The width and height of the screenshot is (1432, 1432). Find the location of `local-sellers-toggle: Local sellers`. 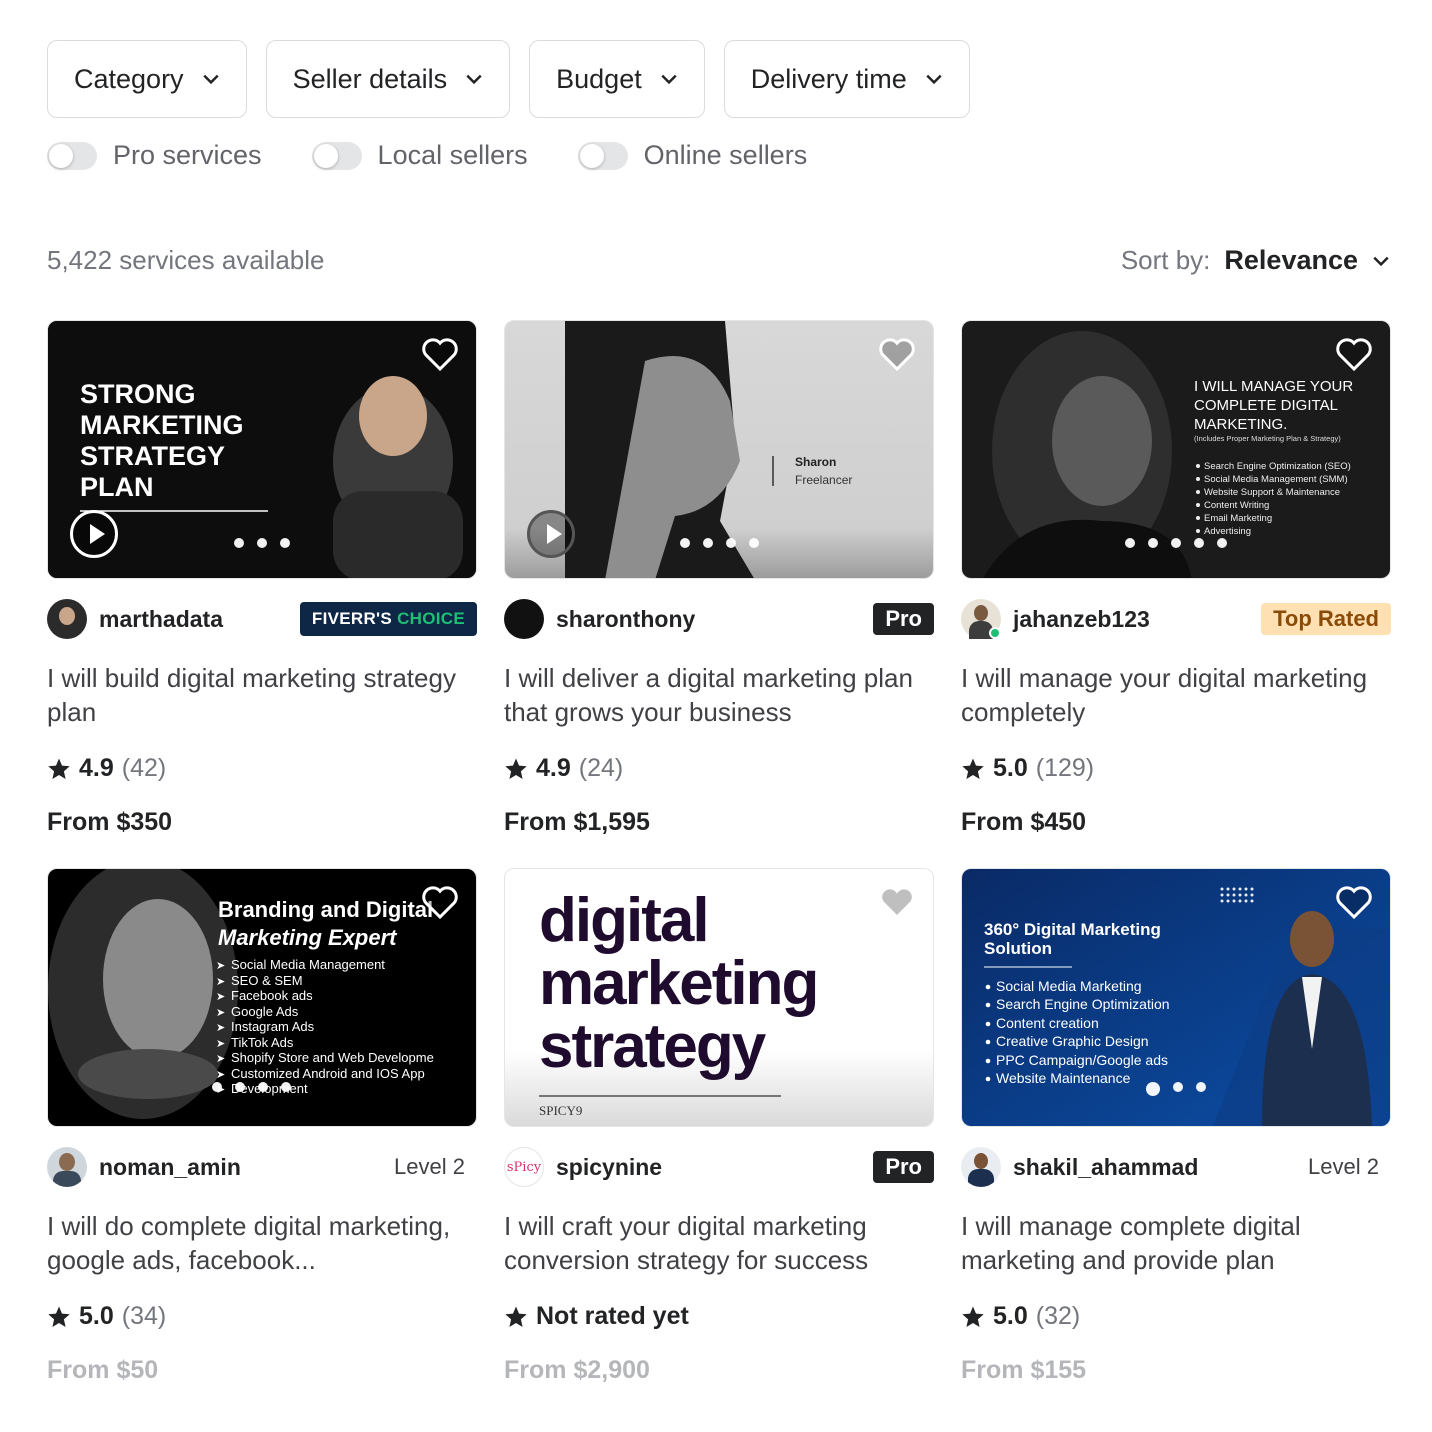

local-sellers-toggle: Local sellers is located at coordinates (419, 155).